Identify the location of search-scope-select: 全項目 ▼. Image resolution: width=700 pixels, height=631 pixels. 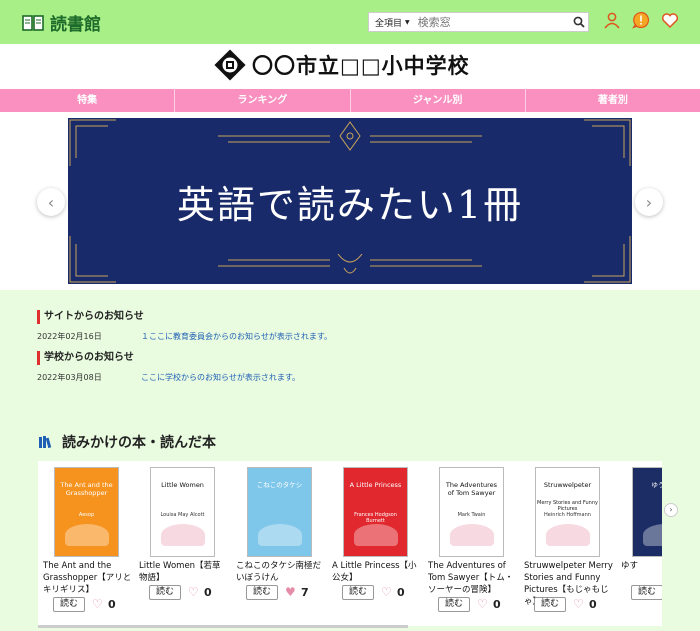
(391, 22).